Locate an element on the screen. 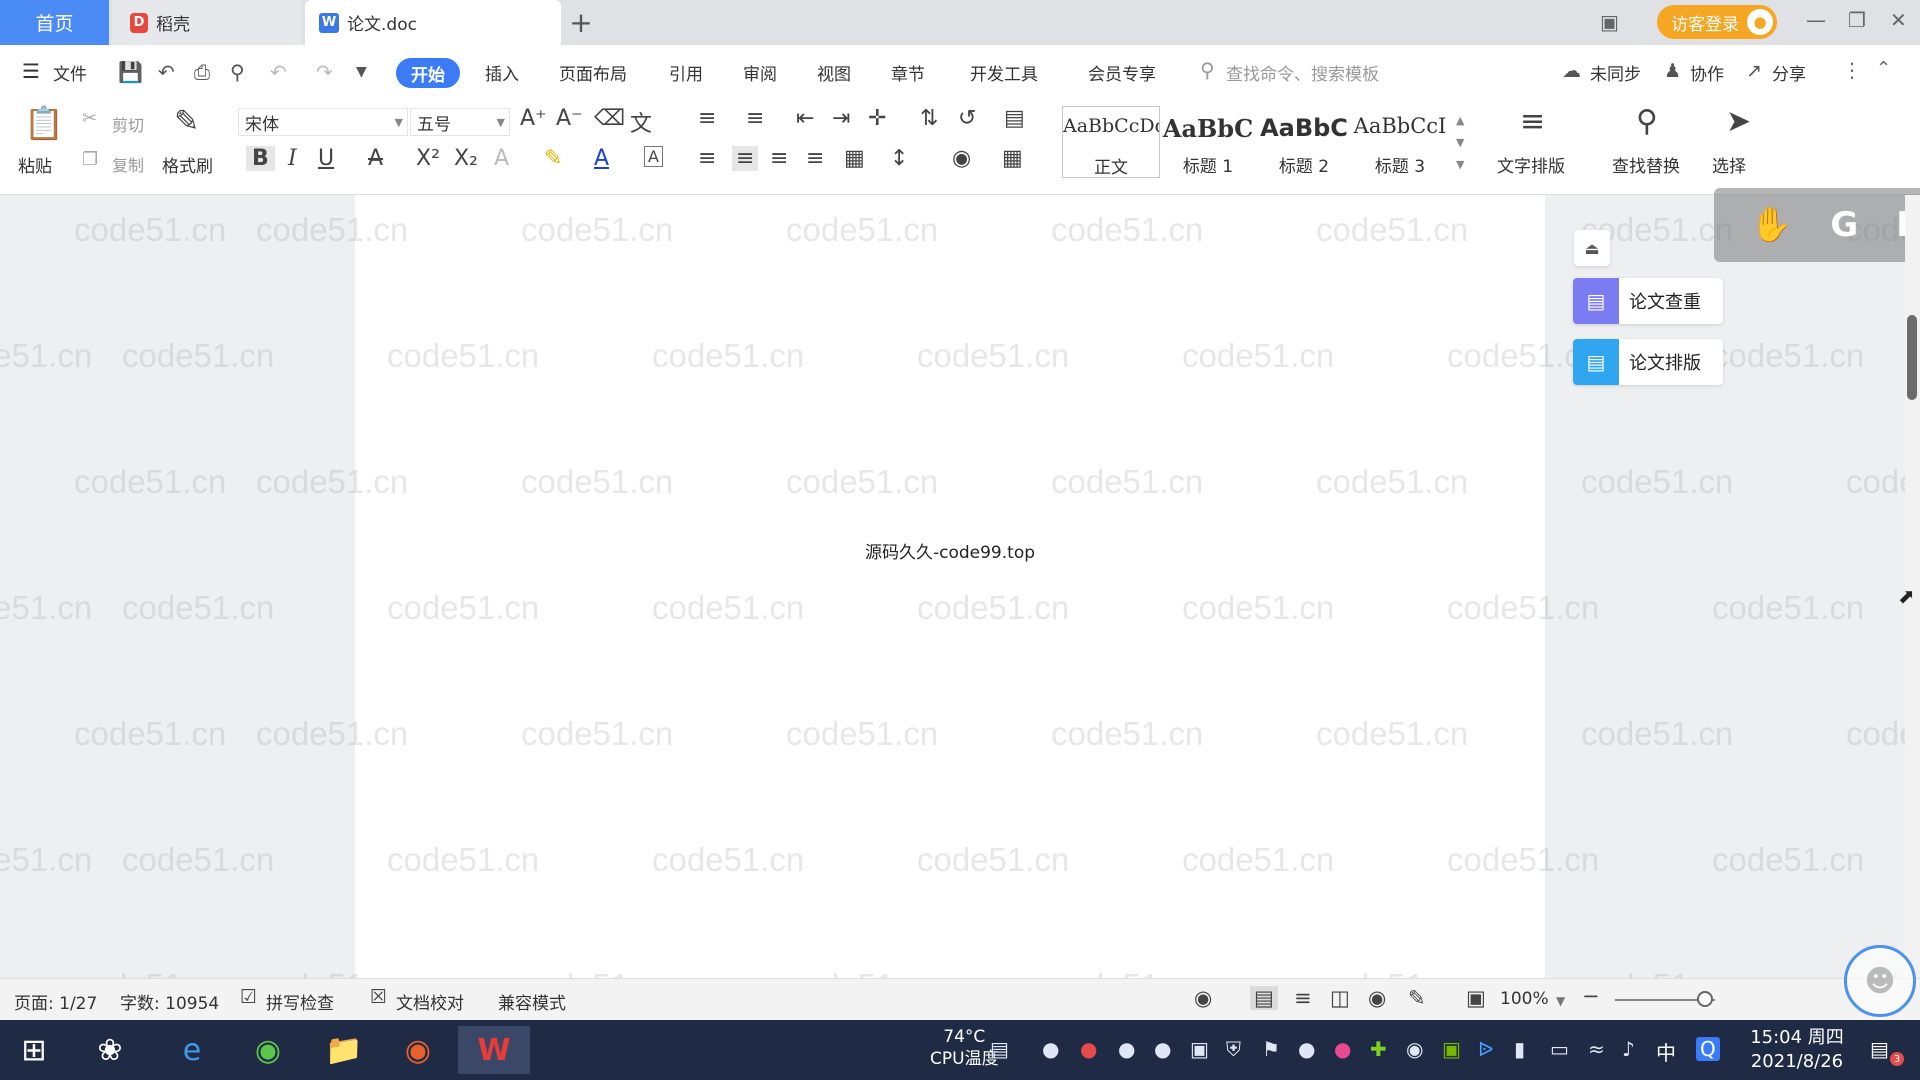 Image resolution: width=1920 pixels, height=1080 pixels. text-layout-button: 文字排版 is located at coordinates (1531, 164).